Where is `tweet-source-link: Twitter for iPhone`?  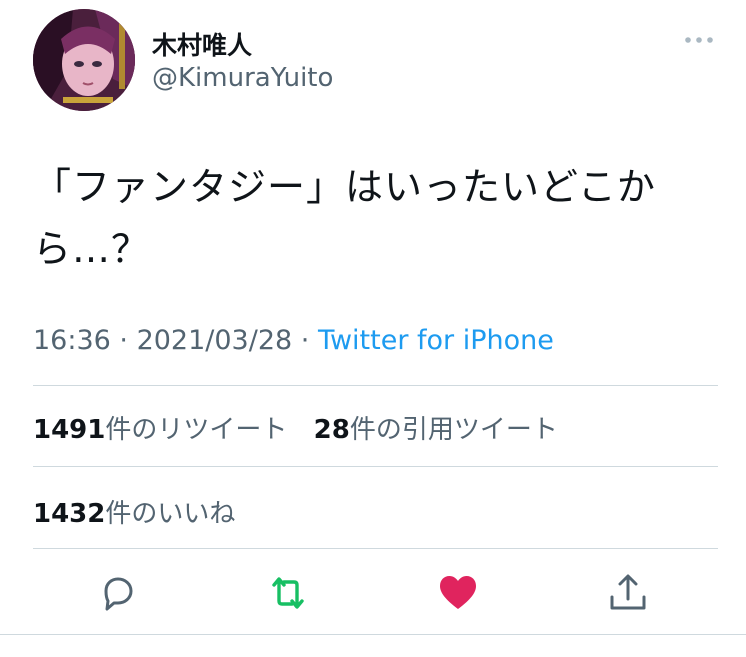
tweet-source-link: Twitter for iPhone is located at coordinates (436, 340).